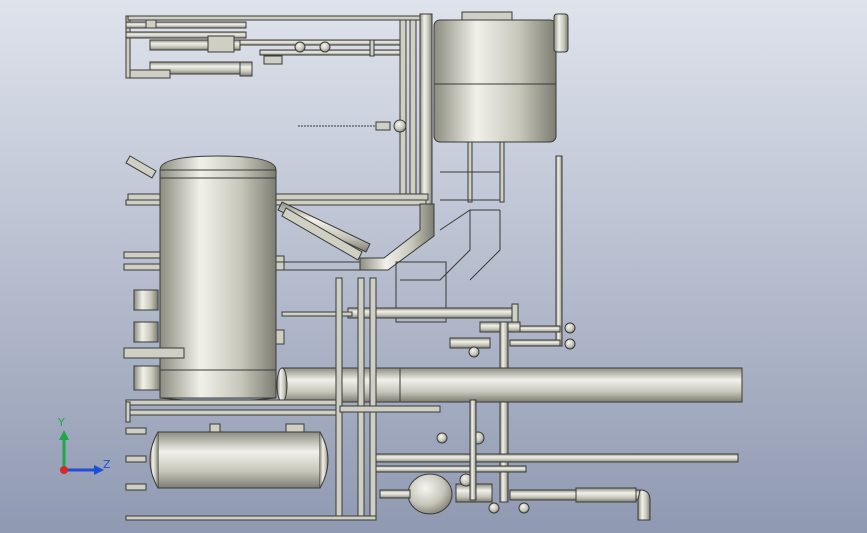  What do you see at coordinates (204, 278) in the screenshot?
I see `vertical-vessel` at bounding box center [204, 278].